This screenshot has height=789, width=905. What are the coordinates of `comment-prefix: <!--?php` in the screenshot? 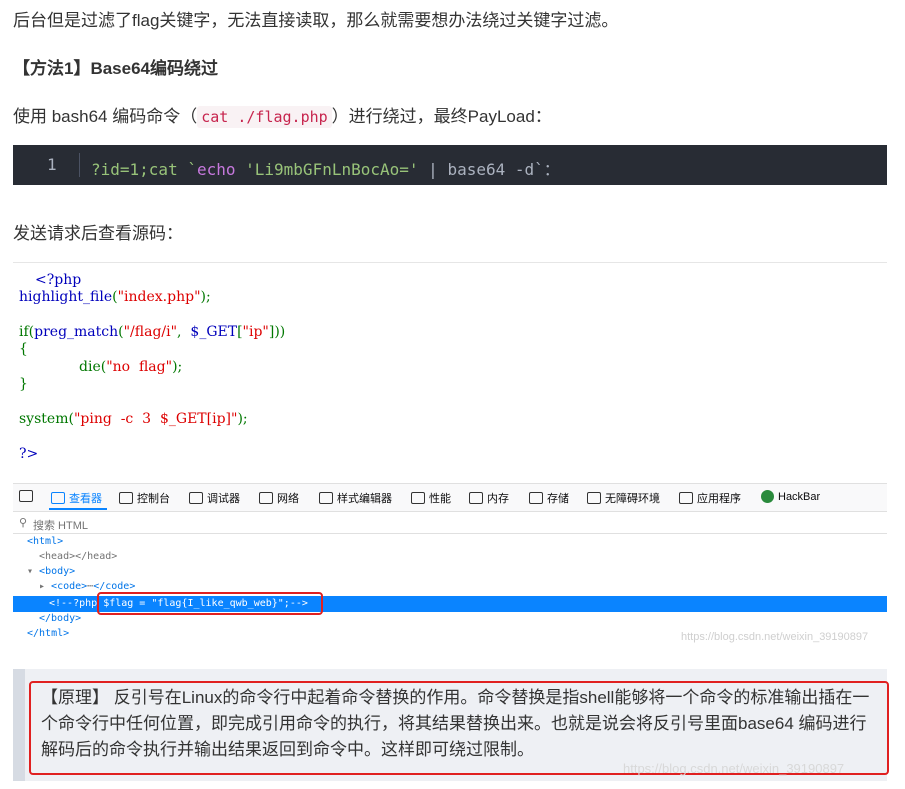 It's located at (76, 603).